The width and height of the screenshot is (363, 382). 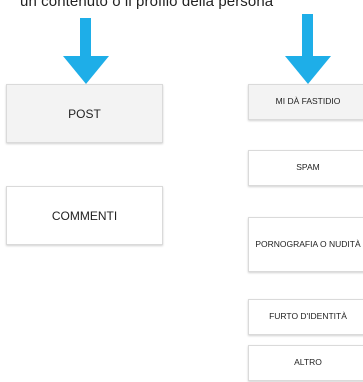 What do you see at coordinates (147, 5) in the screenshot?
I see `instruction-caption: un contenuto o il profilo della persona` at bounding box center [147, 5].